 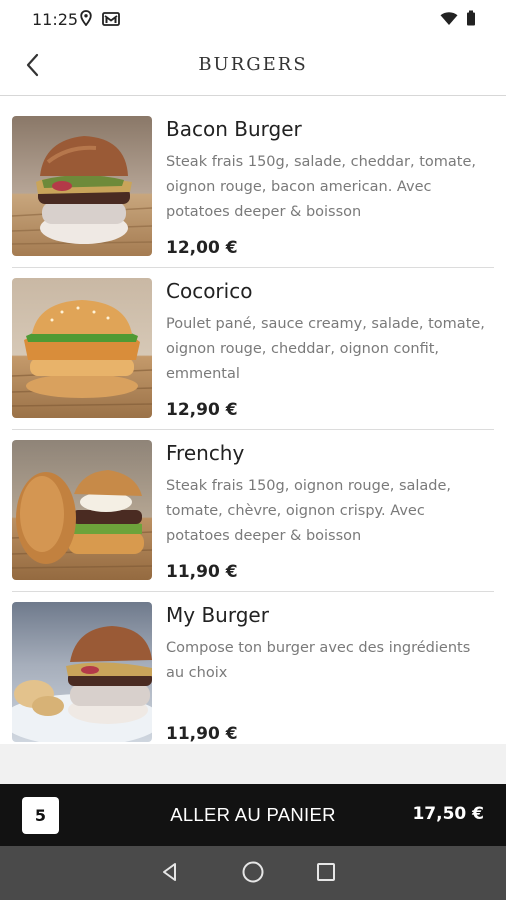 I want to click on product-name: Bacon Burger, so click(x=234, y=129).